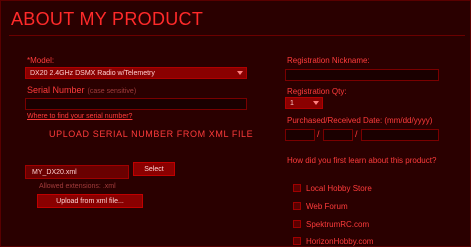  Describe the element at coordinates (79, 116) in the screenshot. I see `find-serial-link: Where to find your serial number?` at that location.